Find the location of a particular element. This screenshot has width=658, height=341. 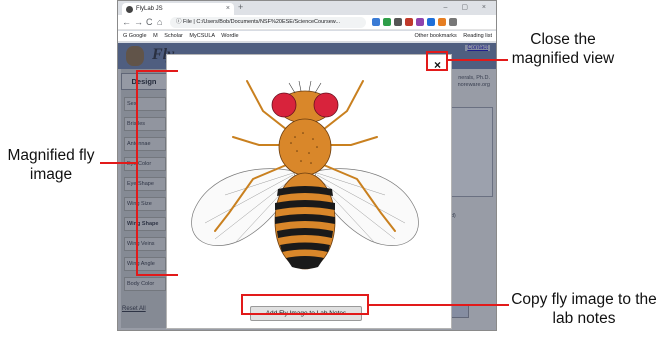

home-icon: ⌂ is located at coordinates (159, 22).